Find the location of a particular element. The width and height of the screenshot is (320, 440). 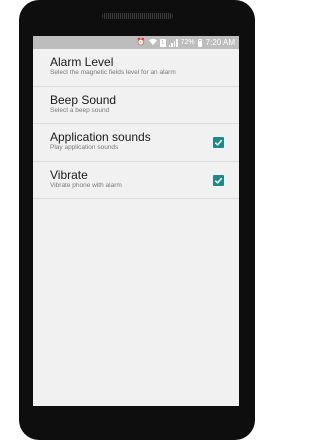

setting-title: Application sounds is located at coordinates (100, 137).